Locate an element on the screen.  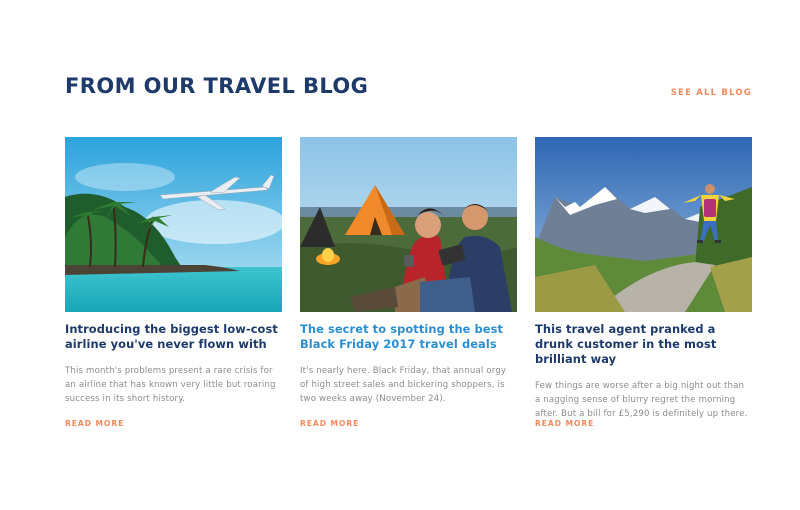
post-image-airplane-island is located at coordinates (173, 224).